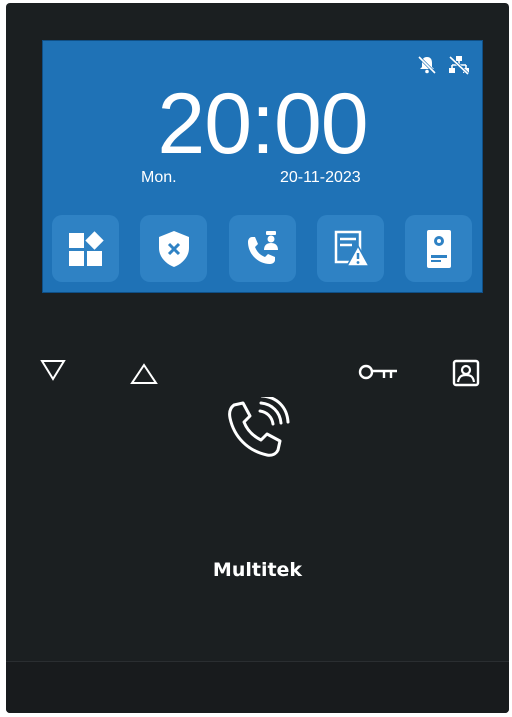  Describe the element at coordinates (257, 570) in the screenshot. I see `brand-logo: Multitek` at that location.